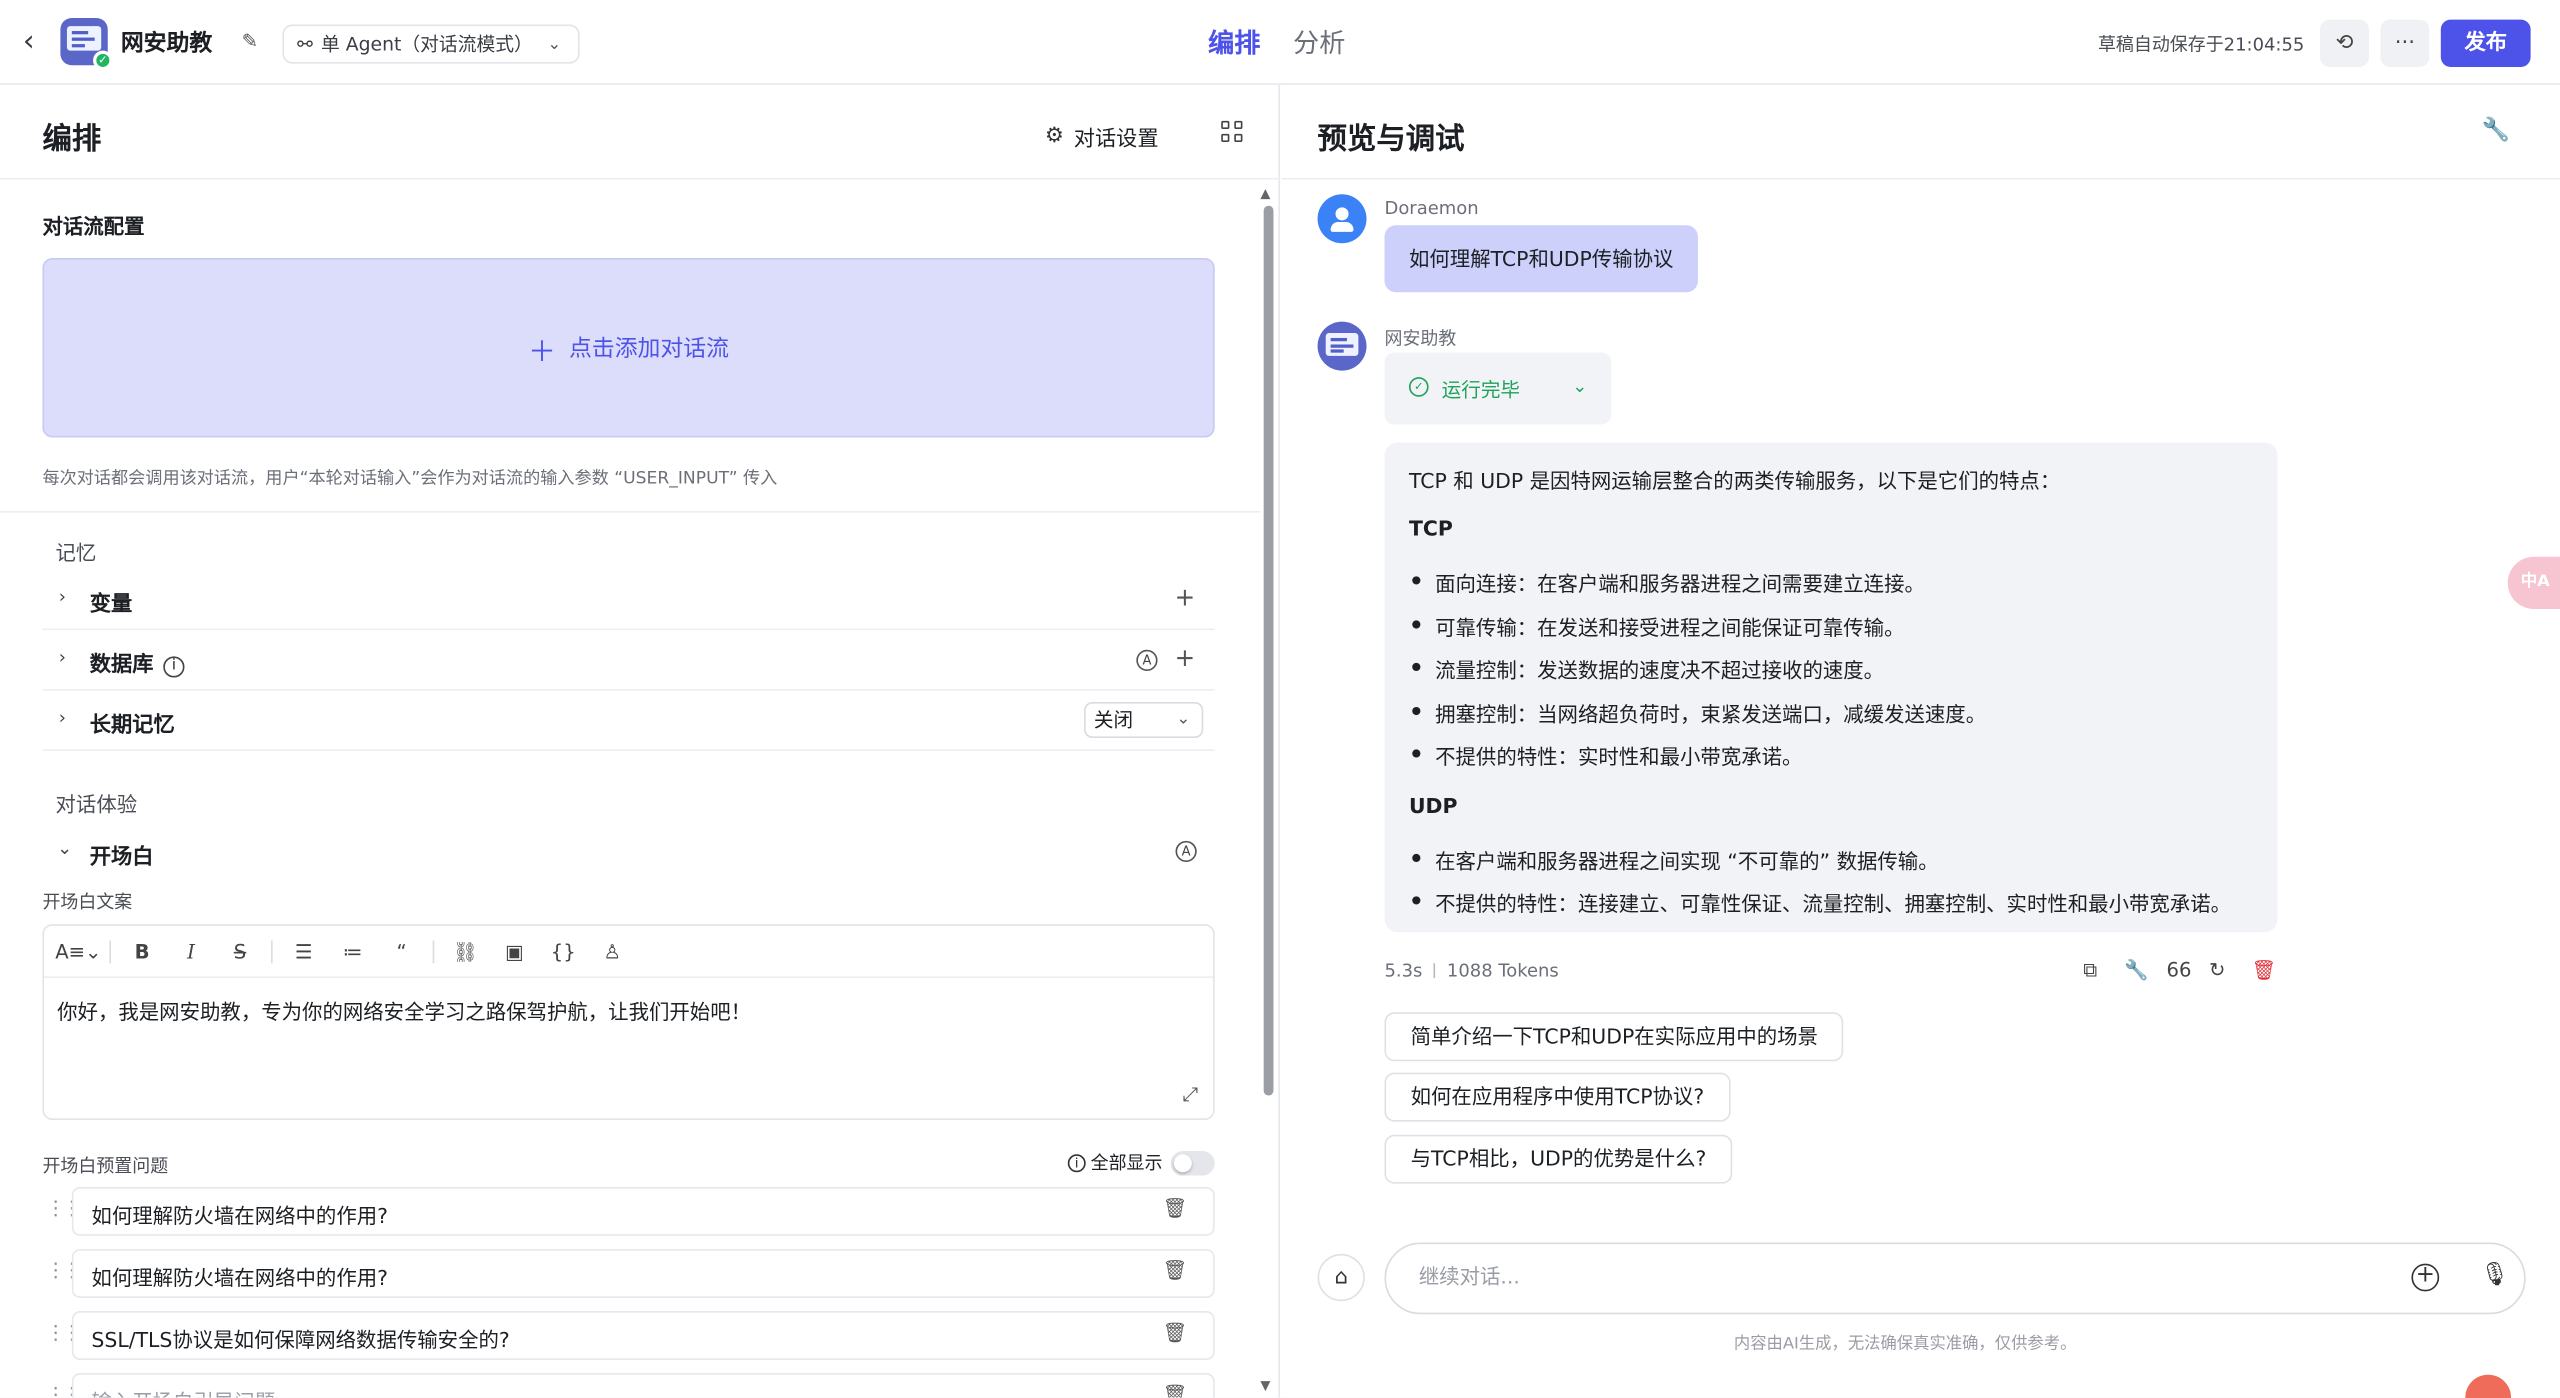  Describe the element at coordinates (563, 951) in the screenshot. I see `code-icon: {}` at that location.